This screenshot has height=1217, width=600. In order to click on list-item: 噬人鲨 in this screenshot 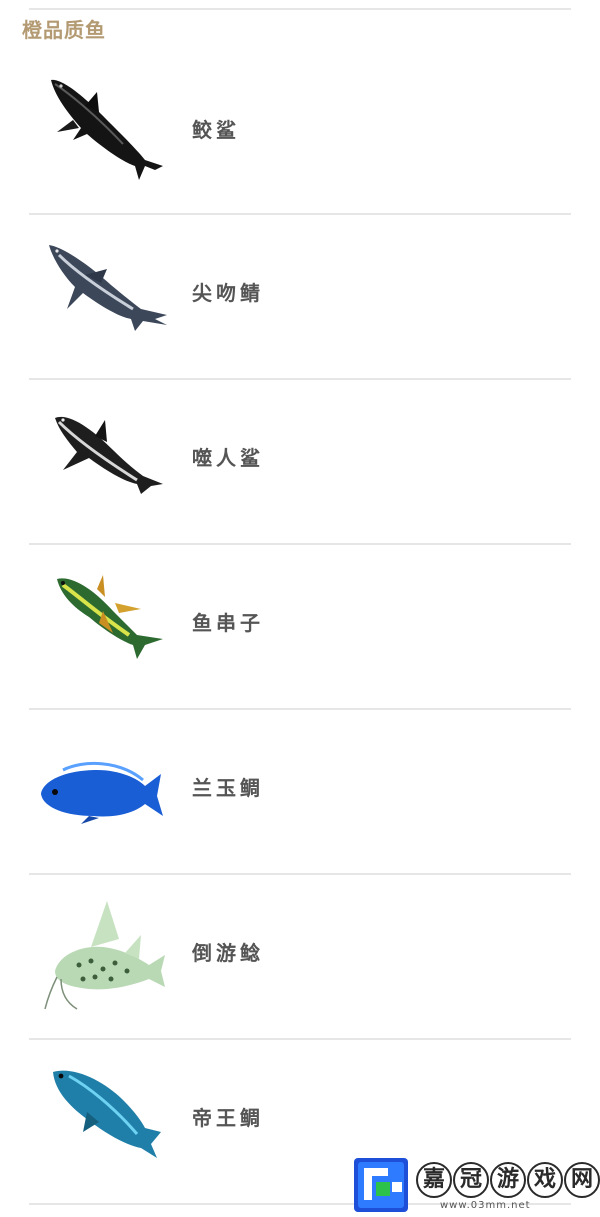, I will do `click(300, 462)`.